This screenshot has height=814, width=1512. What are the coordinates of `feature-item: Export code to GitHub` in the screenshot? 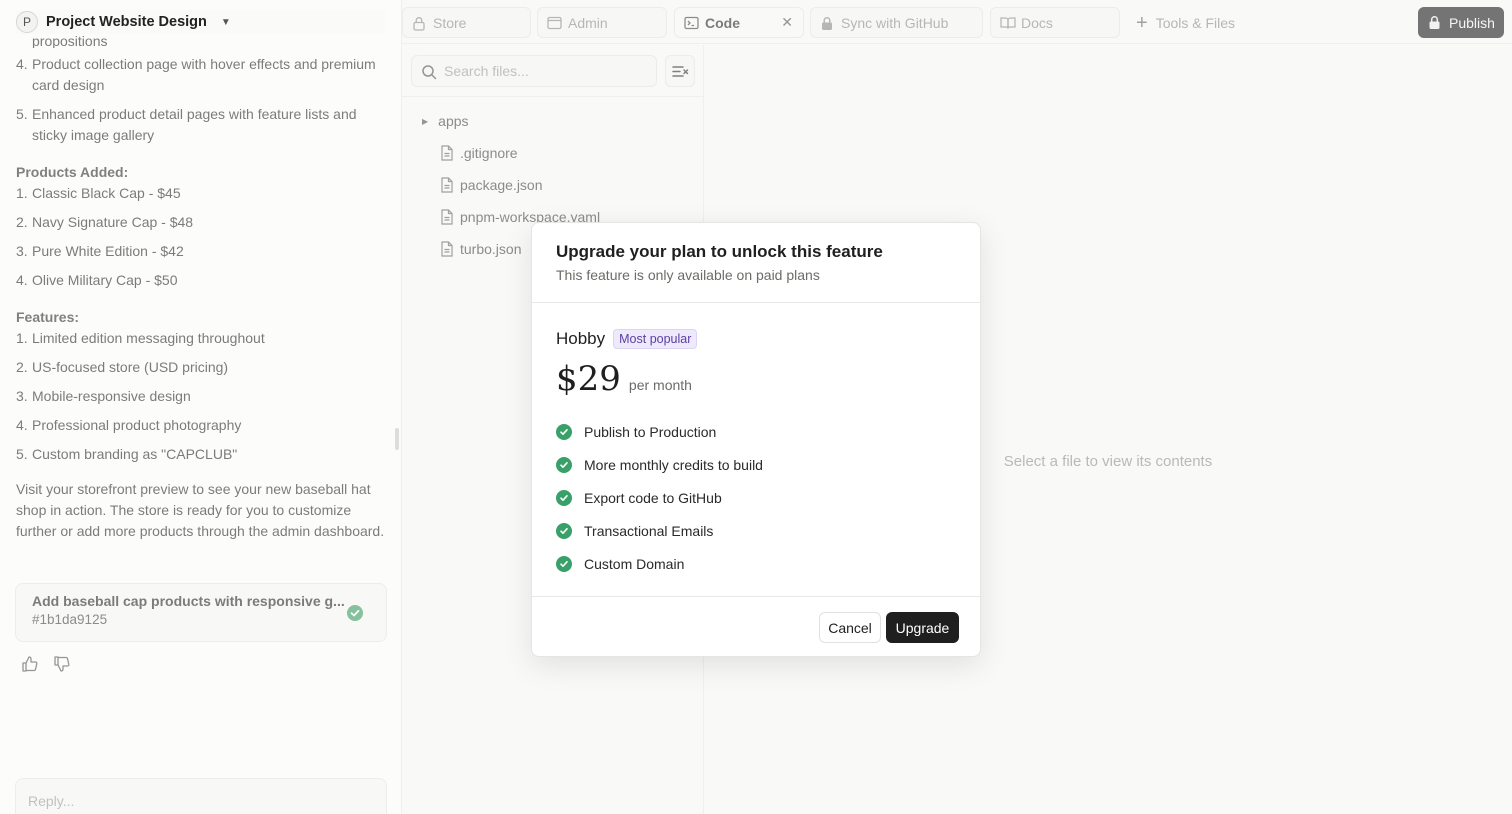 It's located at (756, 497).